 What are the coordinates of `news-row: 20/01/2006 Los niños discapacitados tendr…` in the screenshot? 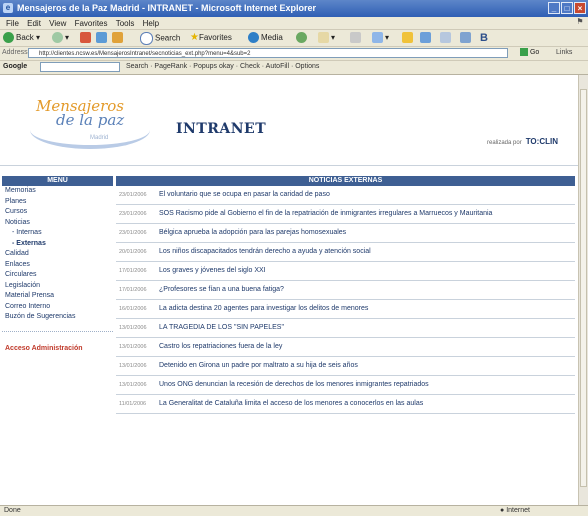 It's located at (345, 252).